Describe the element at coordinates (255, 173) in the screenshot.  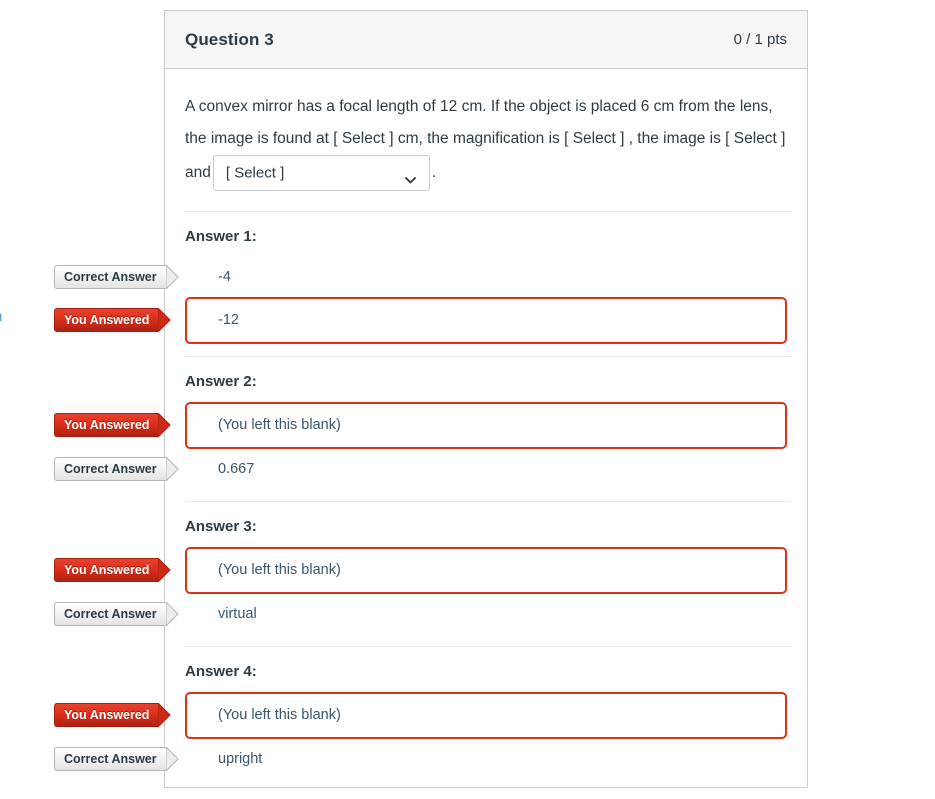
I see `select-value: [ Select ]` at that location.